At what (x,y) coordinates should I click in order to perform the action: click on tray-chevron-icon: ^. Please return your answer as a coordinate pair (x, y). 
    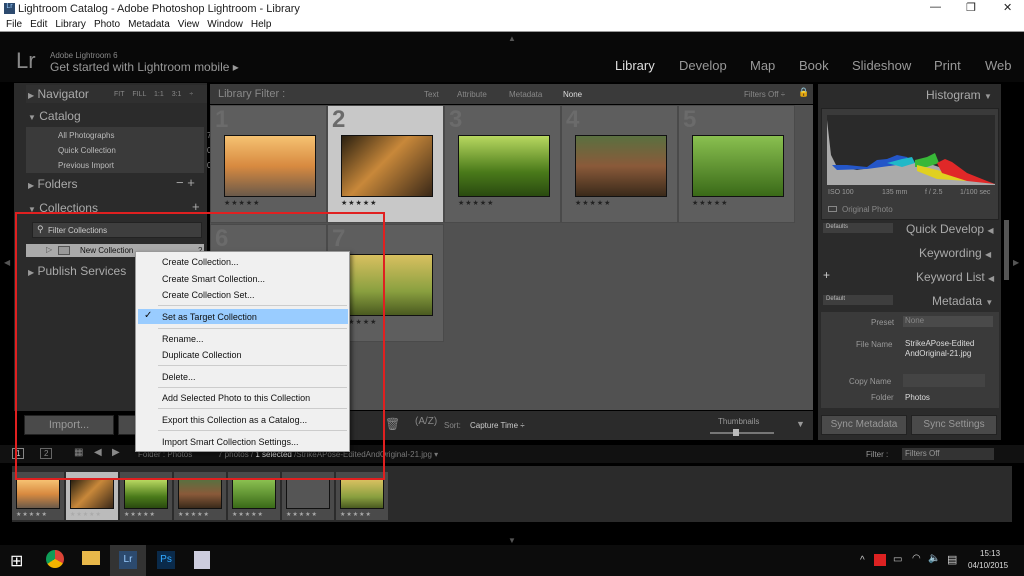
    Looking at the image, I should click on (862, 560).